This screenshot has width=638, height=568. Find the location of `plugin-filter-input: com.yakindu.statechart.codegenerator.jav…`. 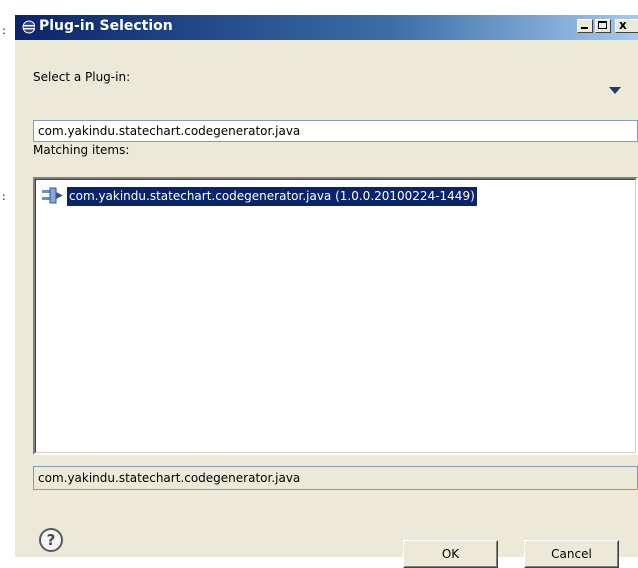

plugin-filter-input: com.yakindu.statechart.codegenerator.jav… is located at coordinates (335, 131).